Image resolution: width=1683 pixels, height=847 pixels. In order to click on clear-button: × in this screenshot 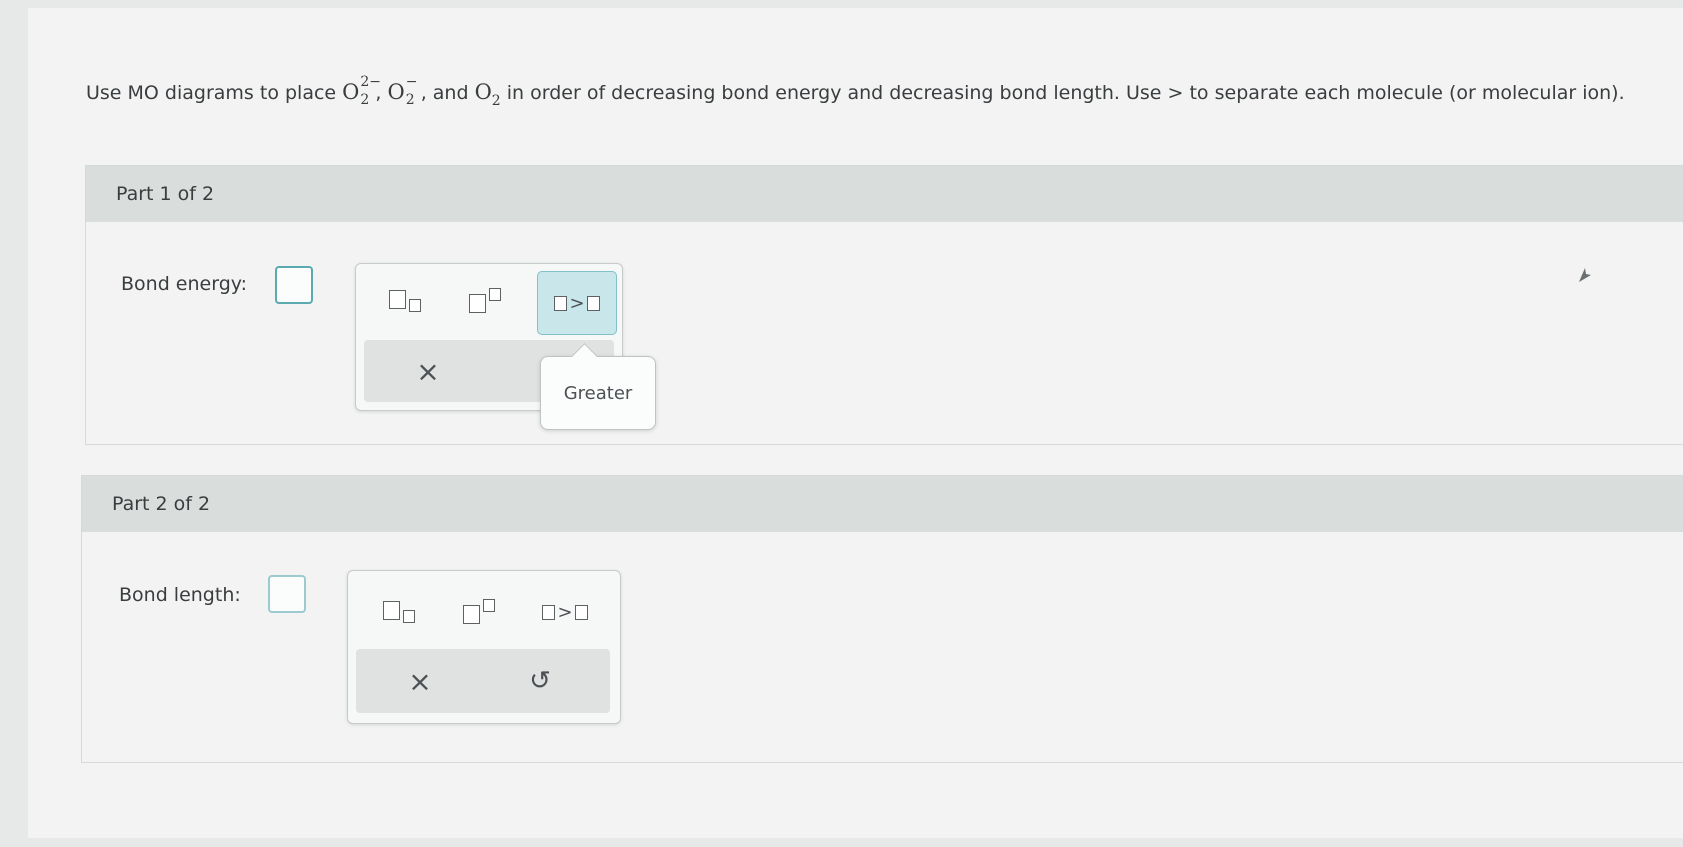, I will do `click(428, 371)`.